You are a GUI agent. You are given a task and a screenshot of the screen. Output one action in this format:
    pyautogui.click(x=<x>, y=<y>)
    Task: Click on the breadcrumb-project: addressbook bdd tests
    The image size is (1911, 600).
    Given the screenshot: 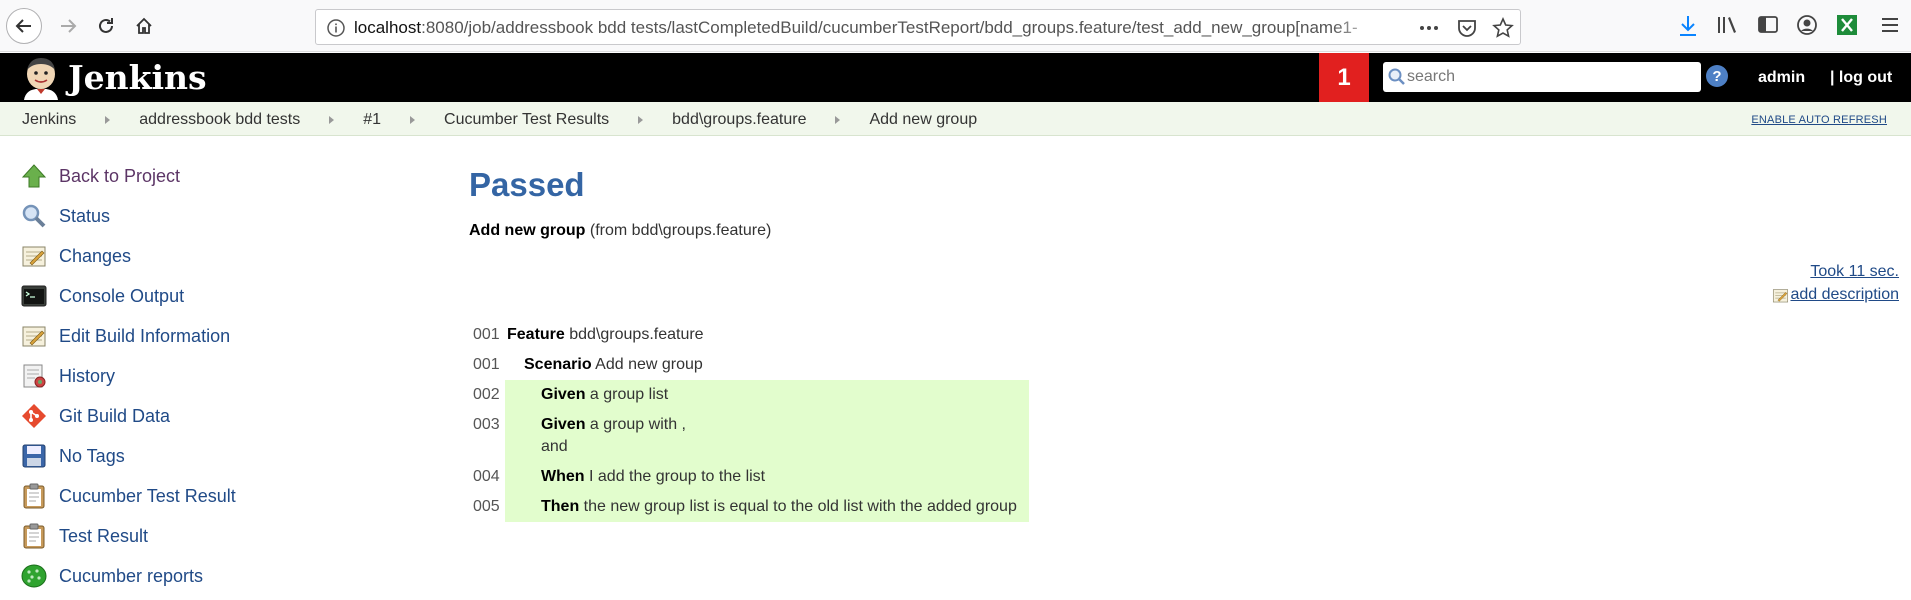 What is the action you would take?
    pyautogui.click(x=219, y=120)
    